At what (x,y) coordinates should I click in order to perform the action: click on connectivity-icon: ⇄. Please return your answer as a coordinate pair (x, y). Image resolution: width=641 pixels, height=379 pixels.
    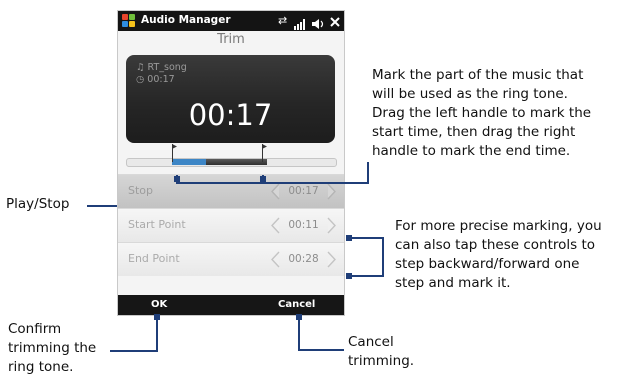
    Looking at the image, I should click on (282, 21).